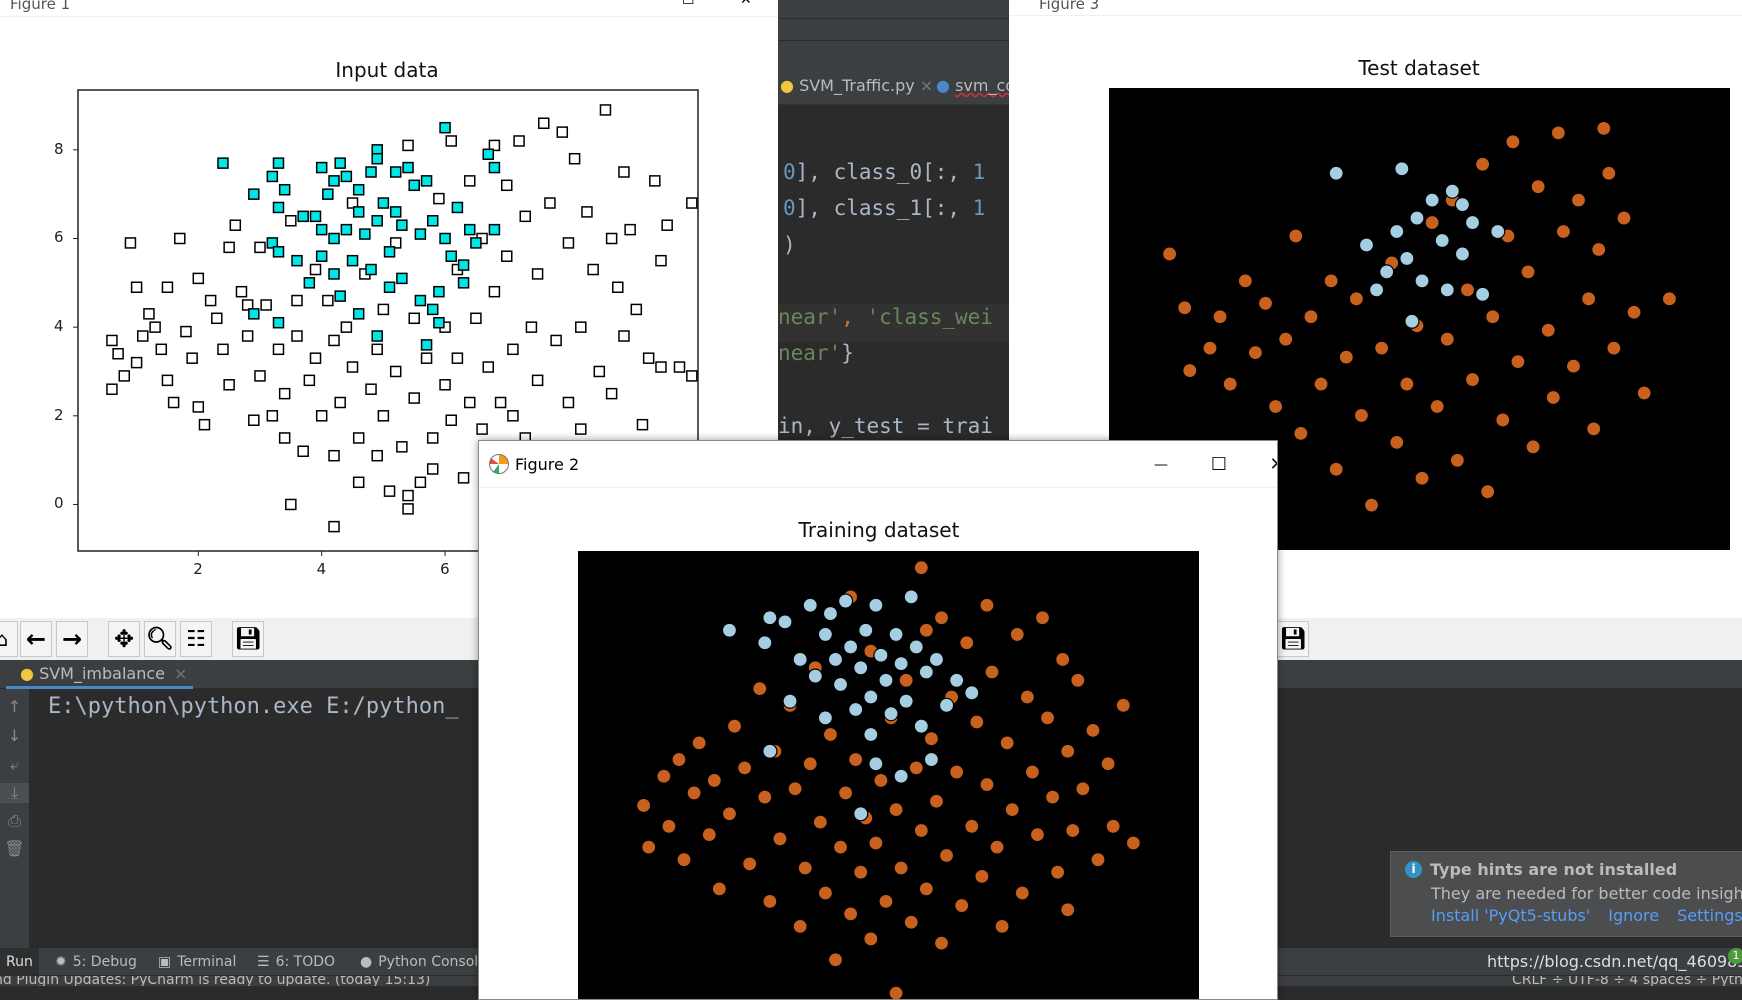  I want to click on window-title: Figure 3, so click(1069, 6).